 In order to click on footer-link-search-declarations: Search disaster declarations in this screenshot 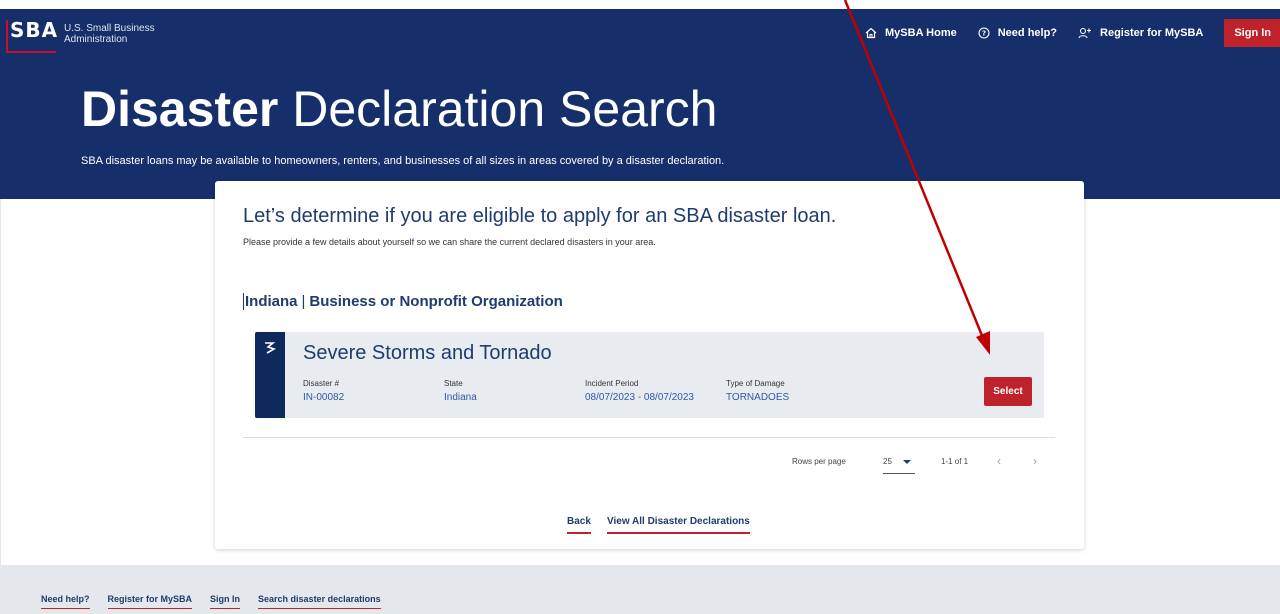, I will do `click(319, 601)`.